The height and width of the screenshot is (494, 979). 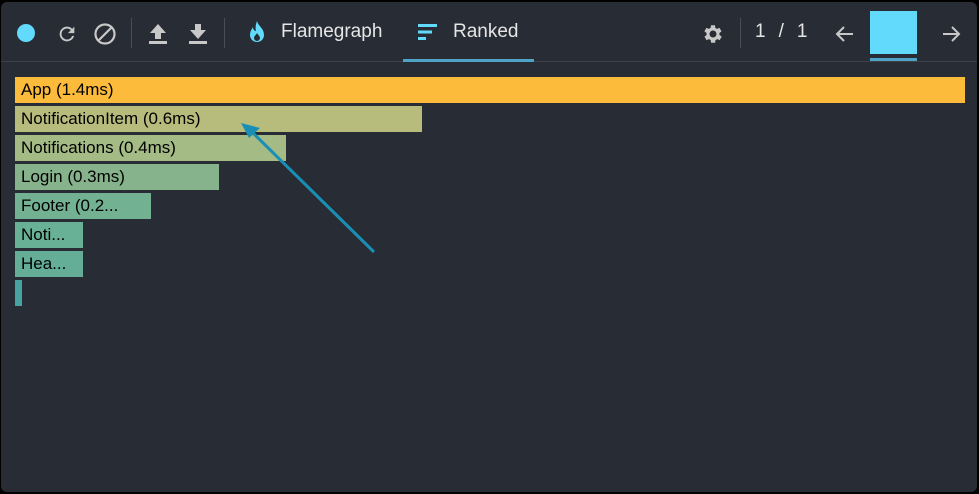 I want to click on next-commit-button, so click(x=951, y=34).